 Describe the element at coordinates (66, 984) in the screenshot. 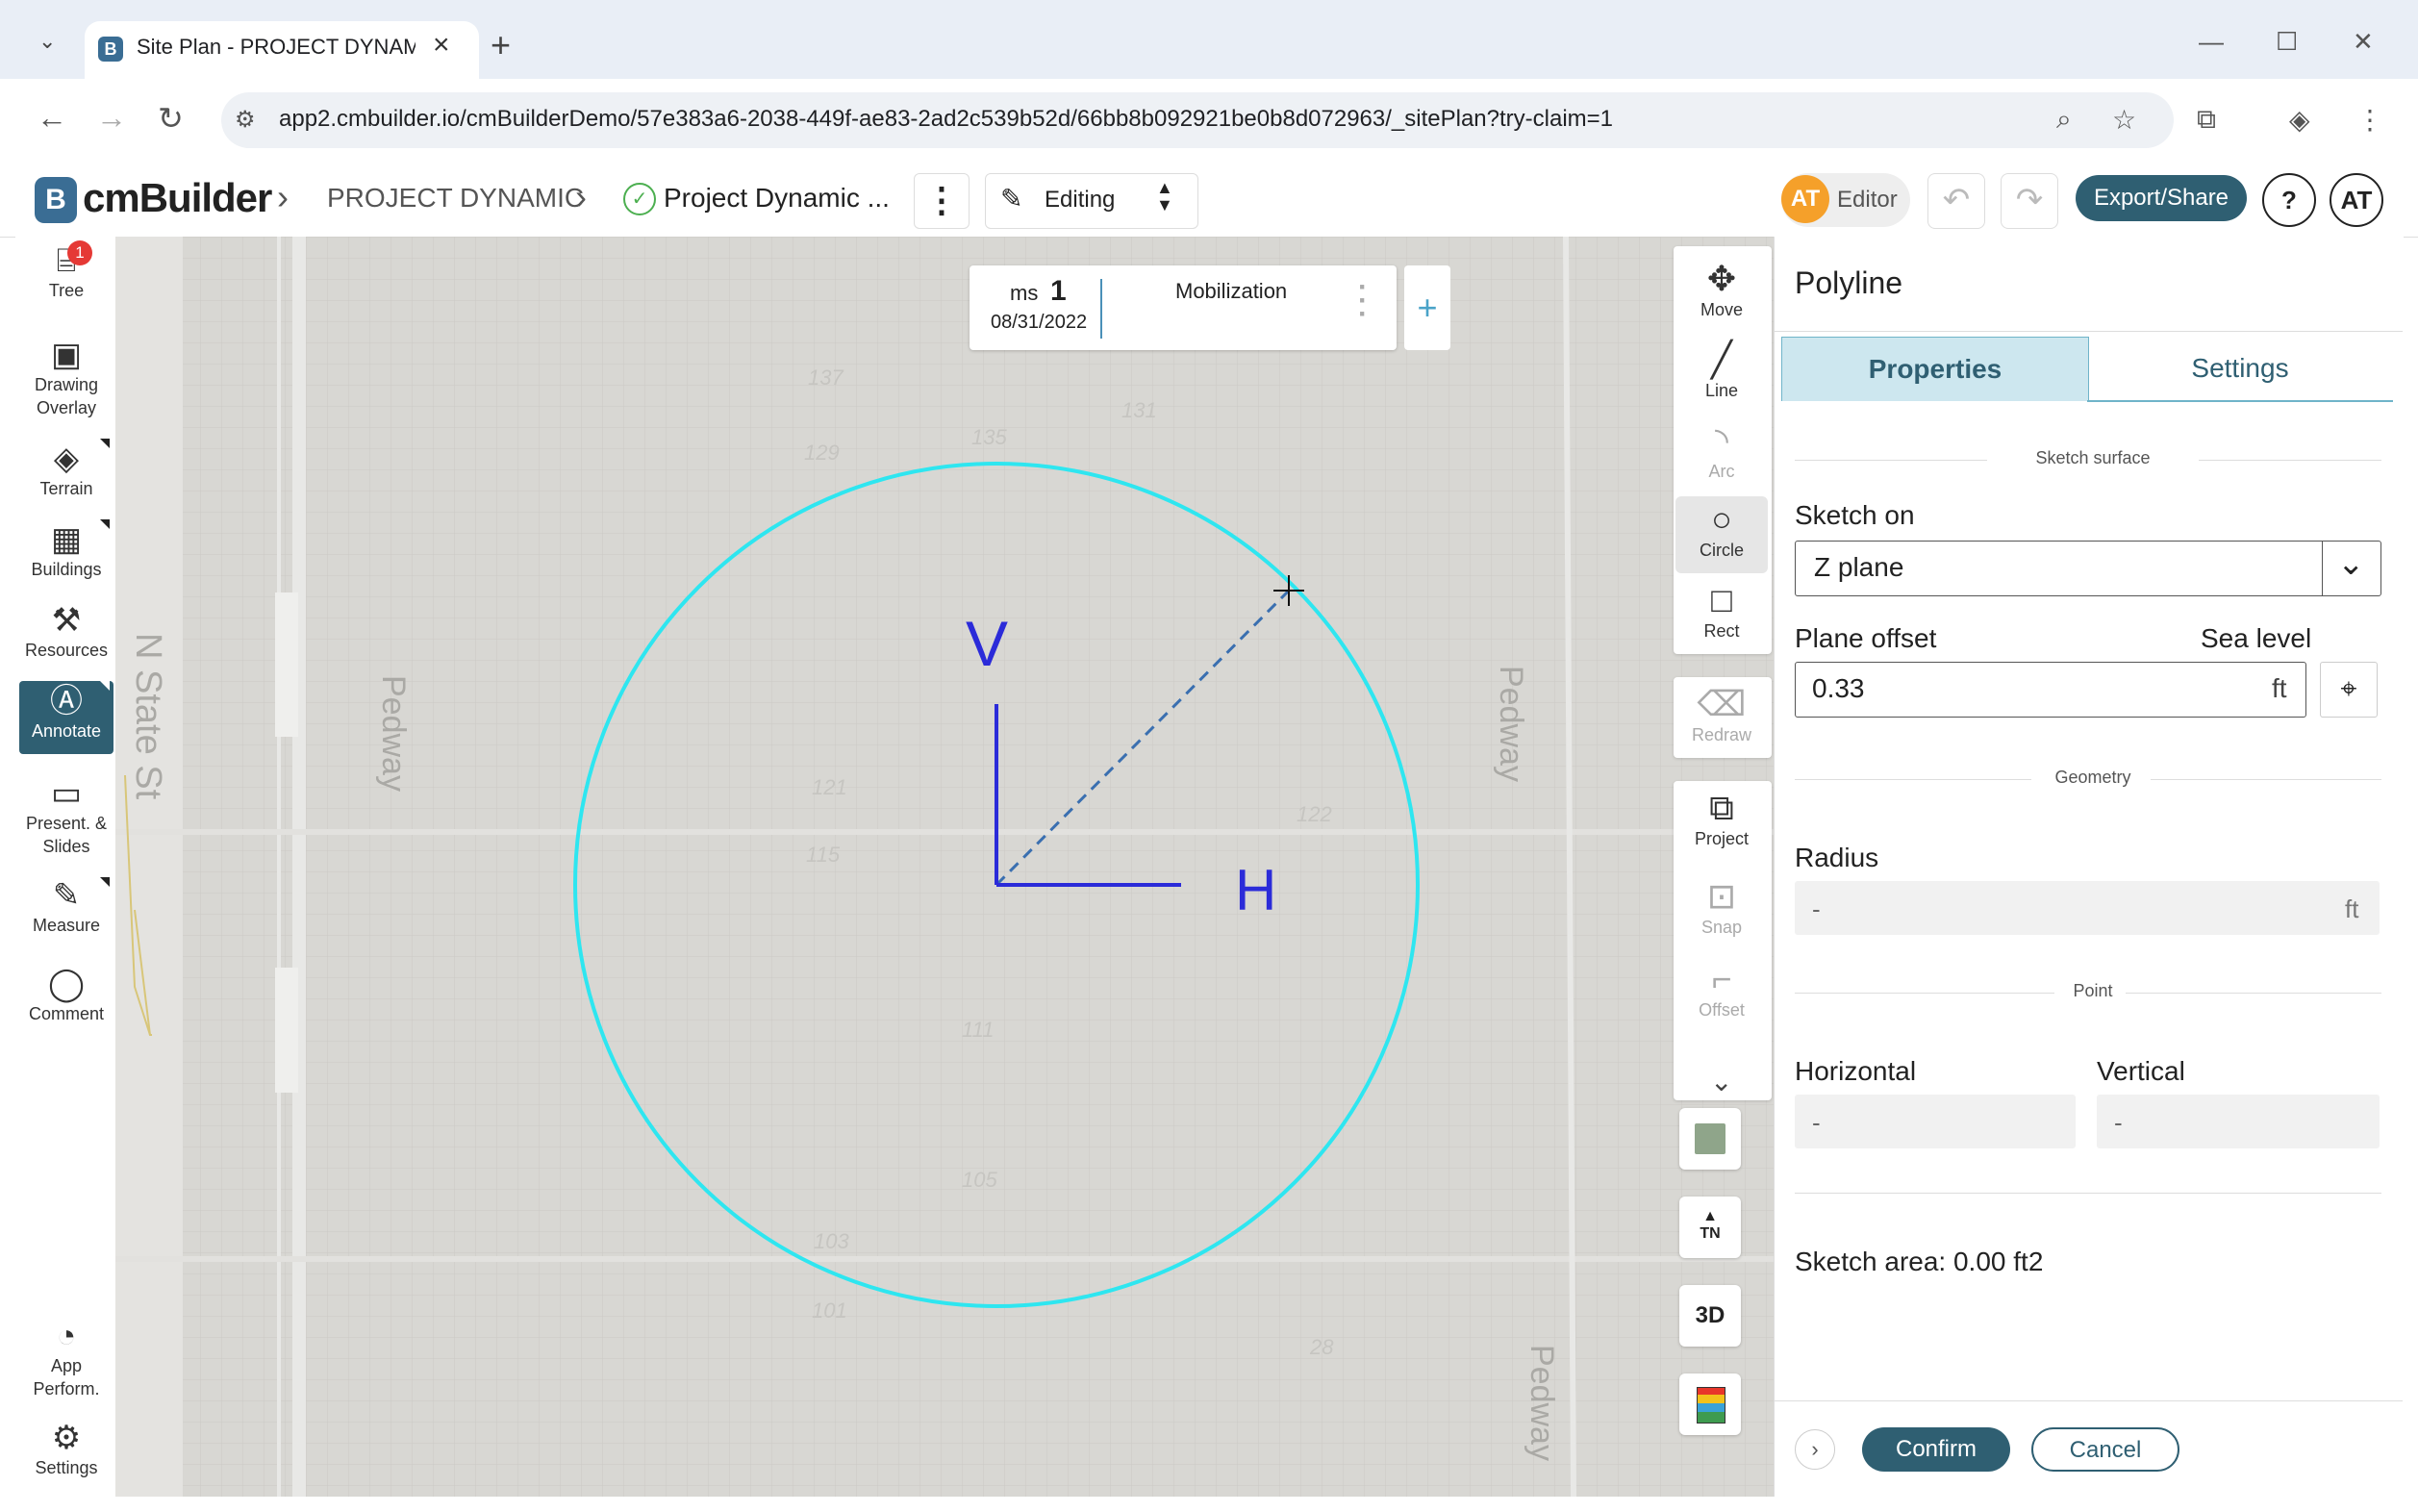

I see `comment-icon: ◯` at that location.